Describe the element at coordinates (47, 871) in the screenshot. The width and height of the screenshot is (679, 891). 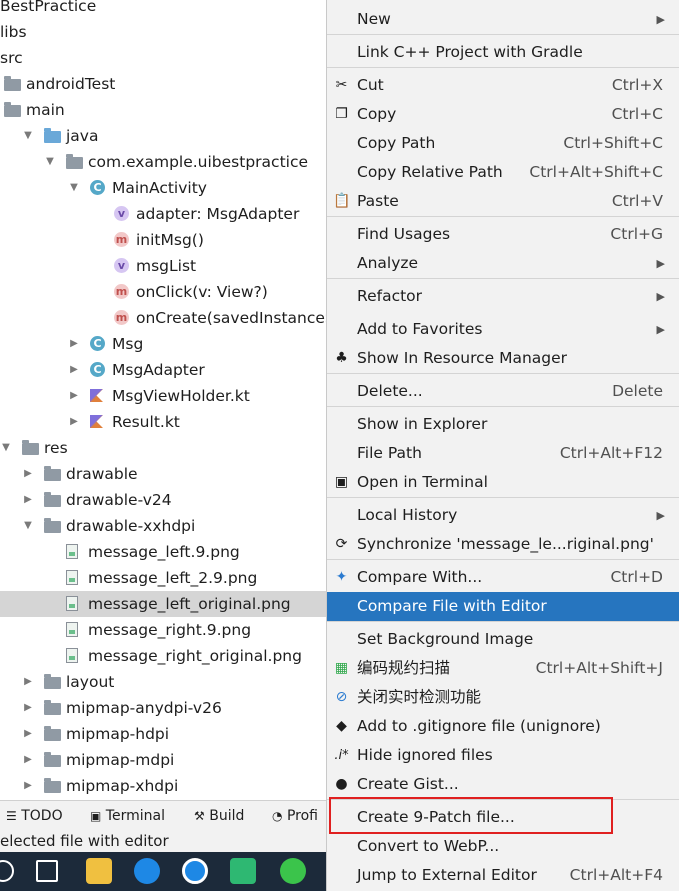
I see `task-view-icon` at that location.